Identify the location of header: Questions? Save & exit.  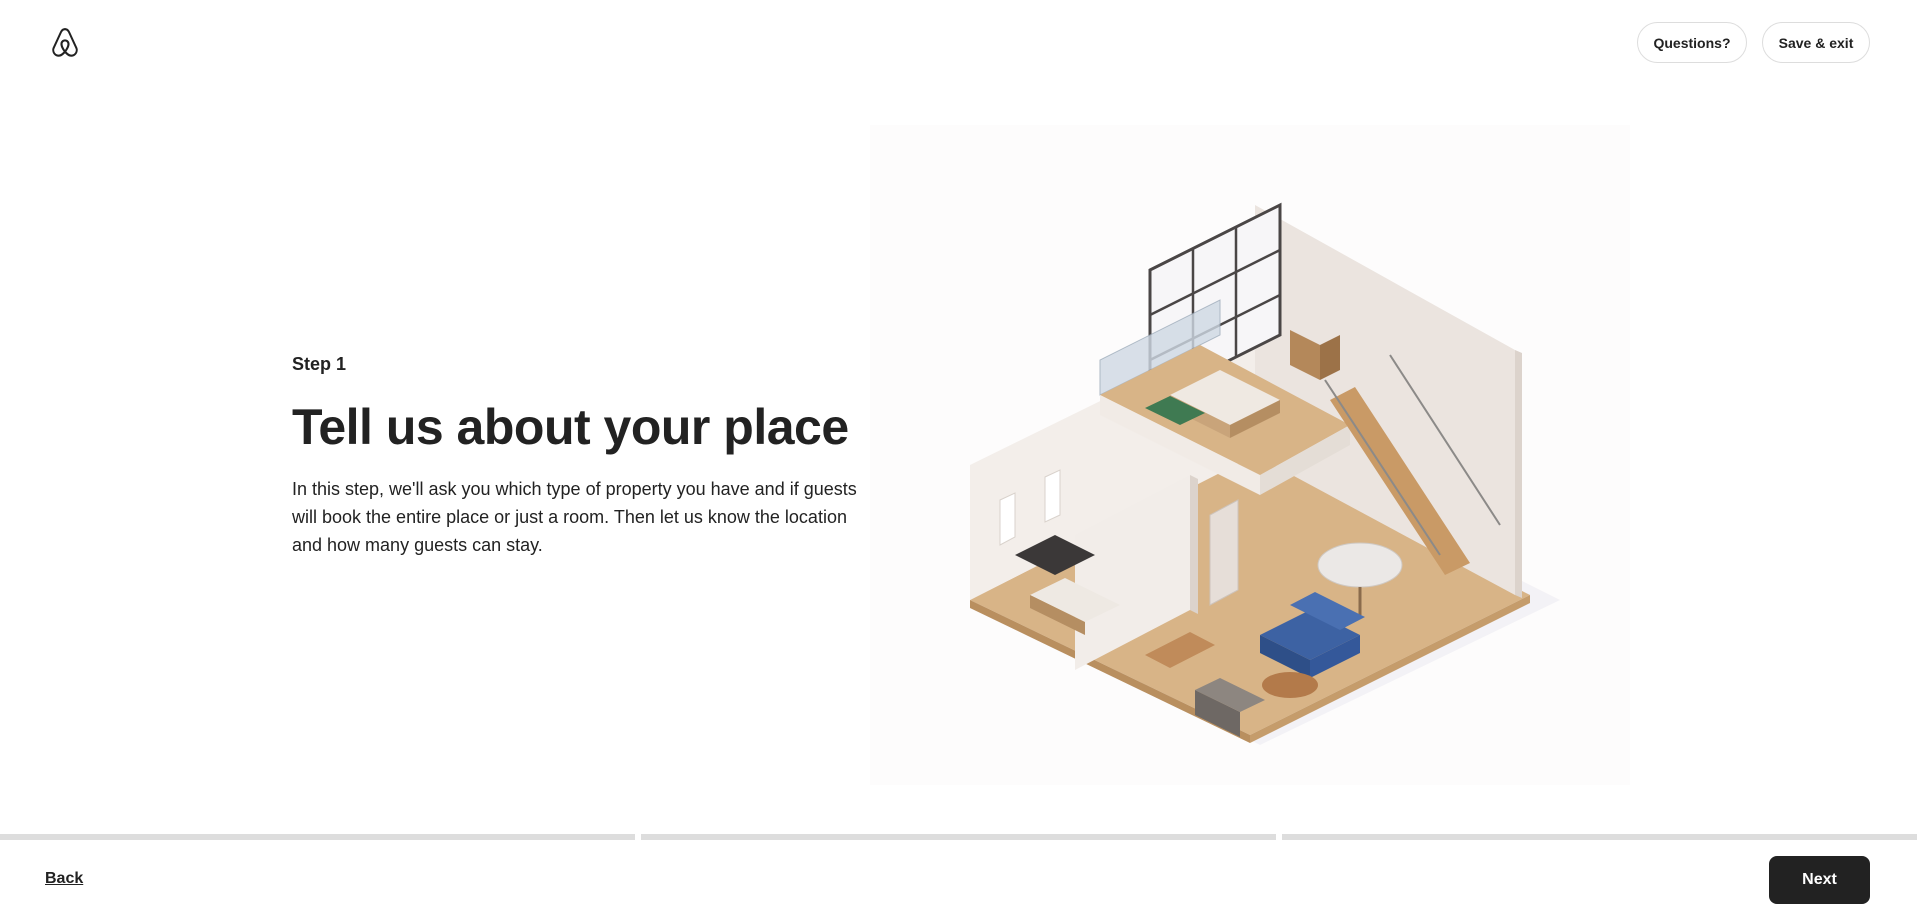
(958, 44).